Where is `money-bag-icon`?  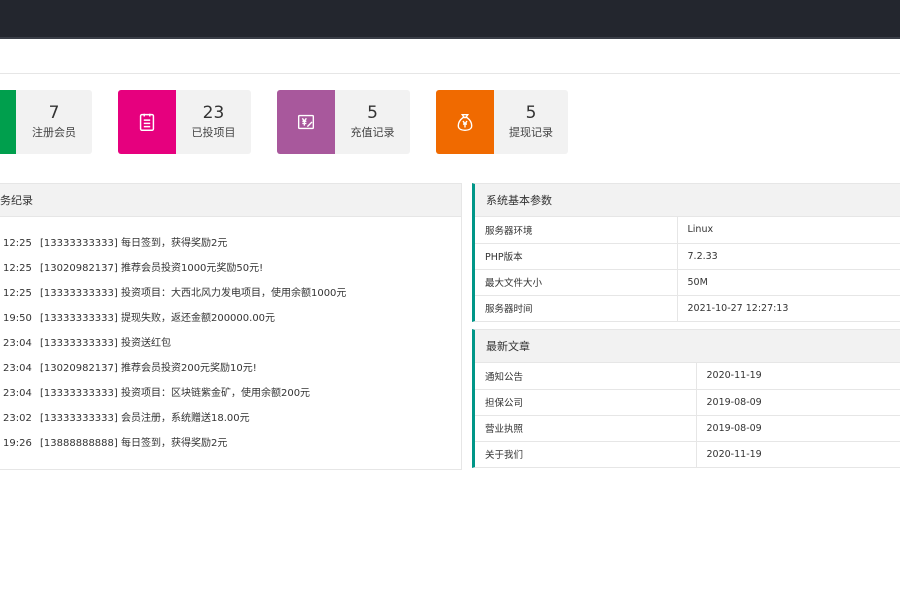
money-bag-icon is located at coordinates (465, 122).